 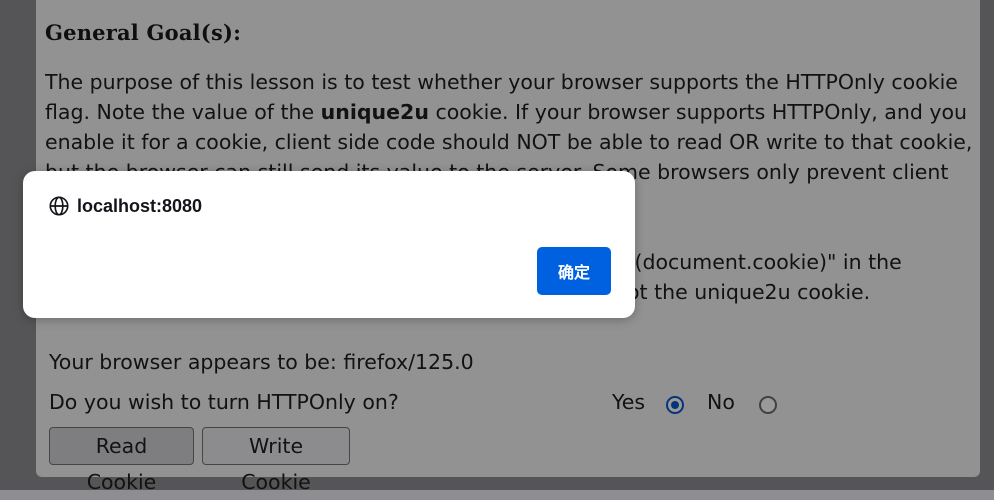 What do you see at coordinates (59, 206) in the screenshot?
I see `globe-icon` at bounding box center [59, 206].